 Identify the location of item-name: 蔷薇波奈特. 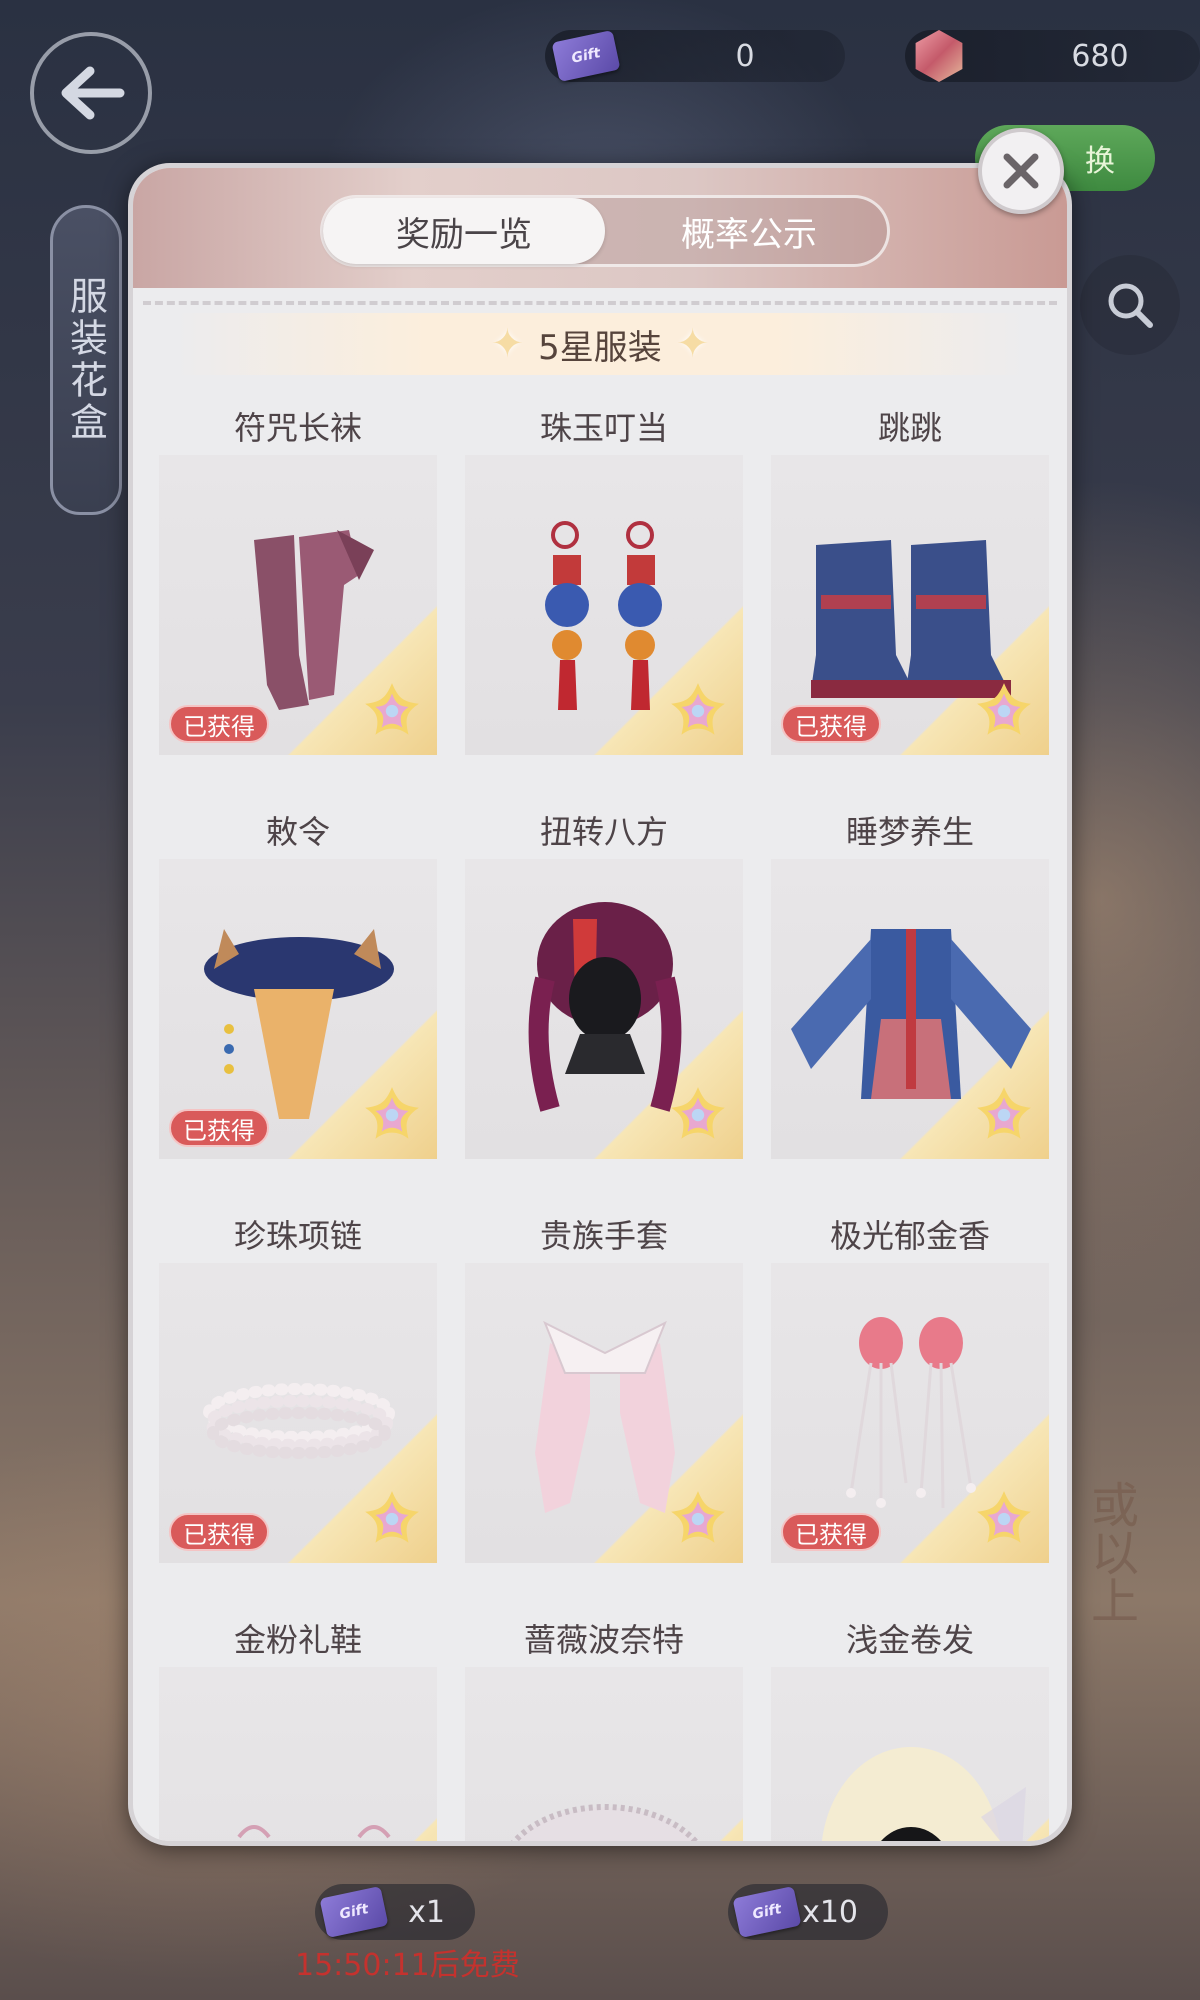
(603, 1640).